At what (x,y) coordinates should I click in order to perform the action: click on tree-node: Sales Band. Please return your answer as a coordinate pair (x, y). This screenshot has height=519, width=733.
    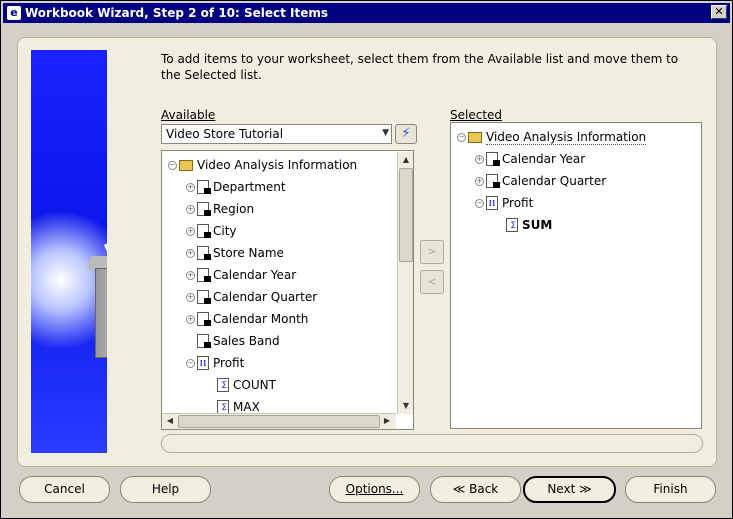
    Looking at the image, I should click on (233, 341).